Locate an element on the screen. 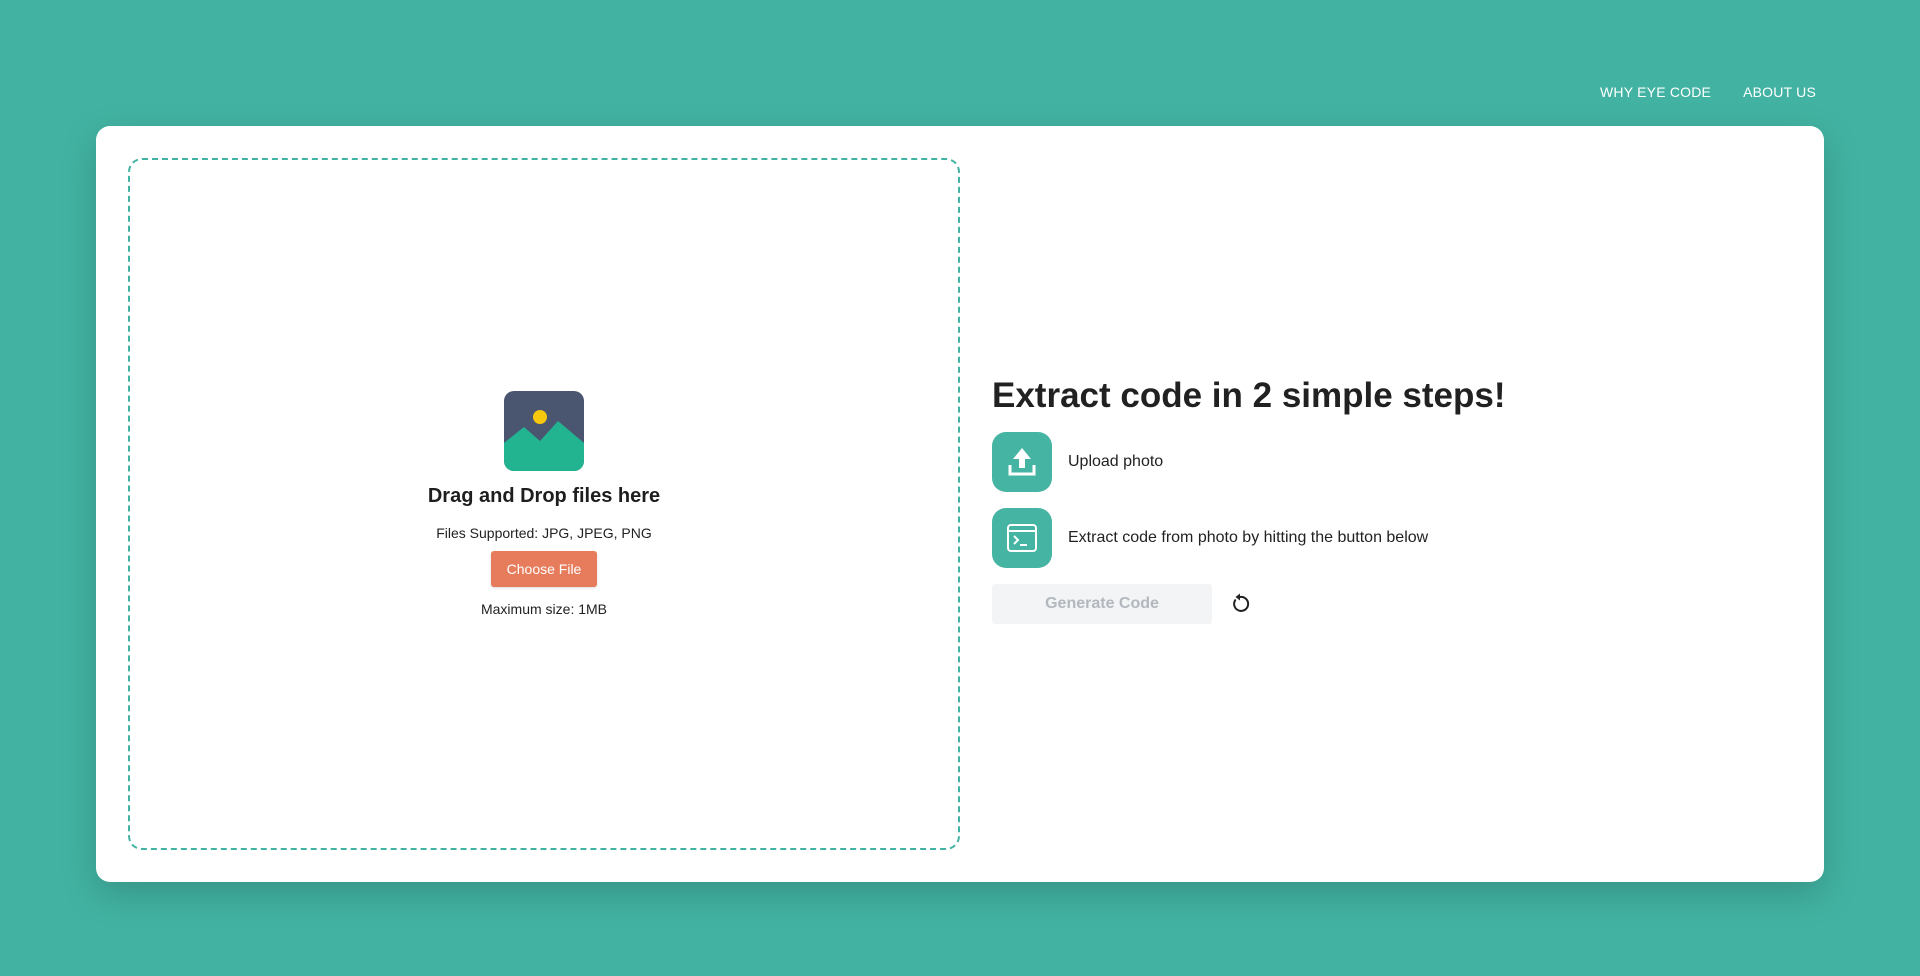  steps-heading: Extract code in 2 simple steps! is located at coordinates (1249, 395).